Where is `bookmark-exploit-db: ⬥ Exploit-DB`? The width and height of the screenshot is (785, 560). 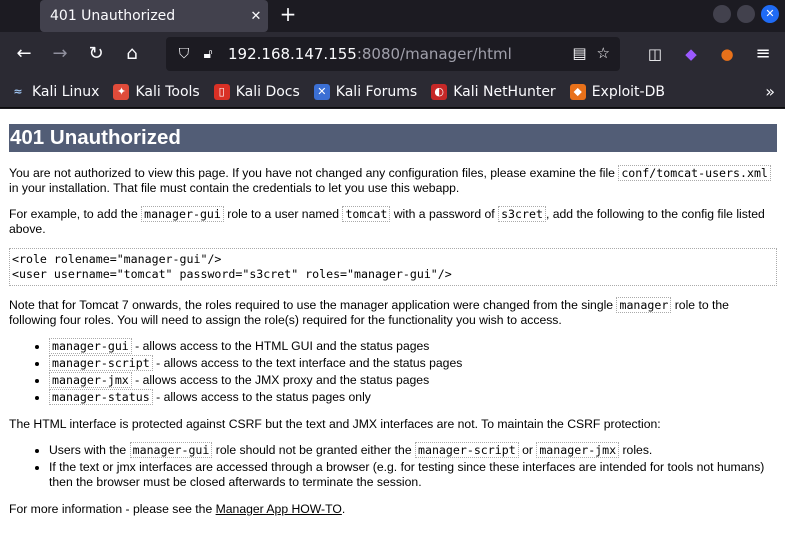
bookmark-exploit-db: ⬥ Exploit-DB is located at coordinates (617, 91).